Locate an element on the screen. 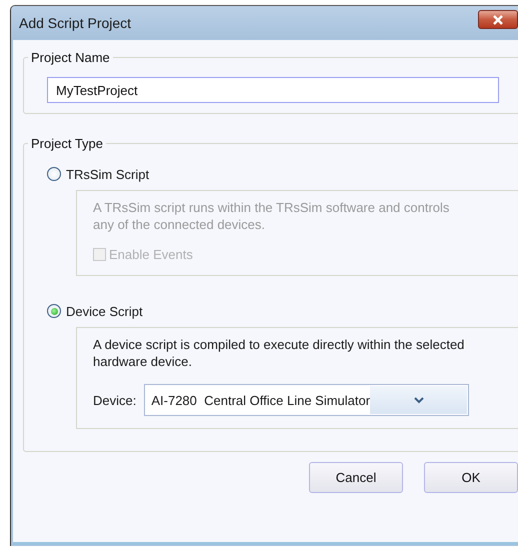 The width and height of the screenshot is (518, 548). close-icon is located at coordinates (498, 19).